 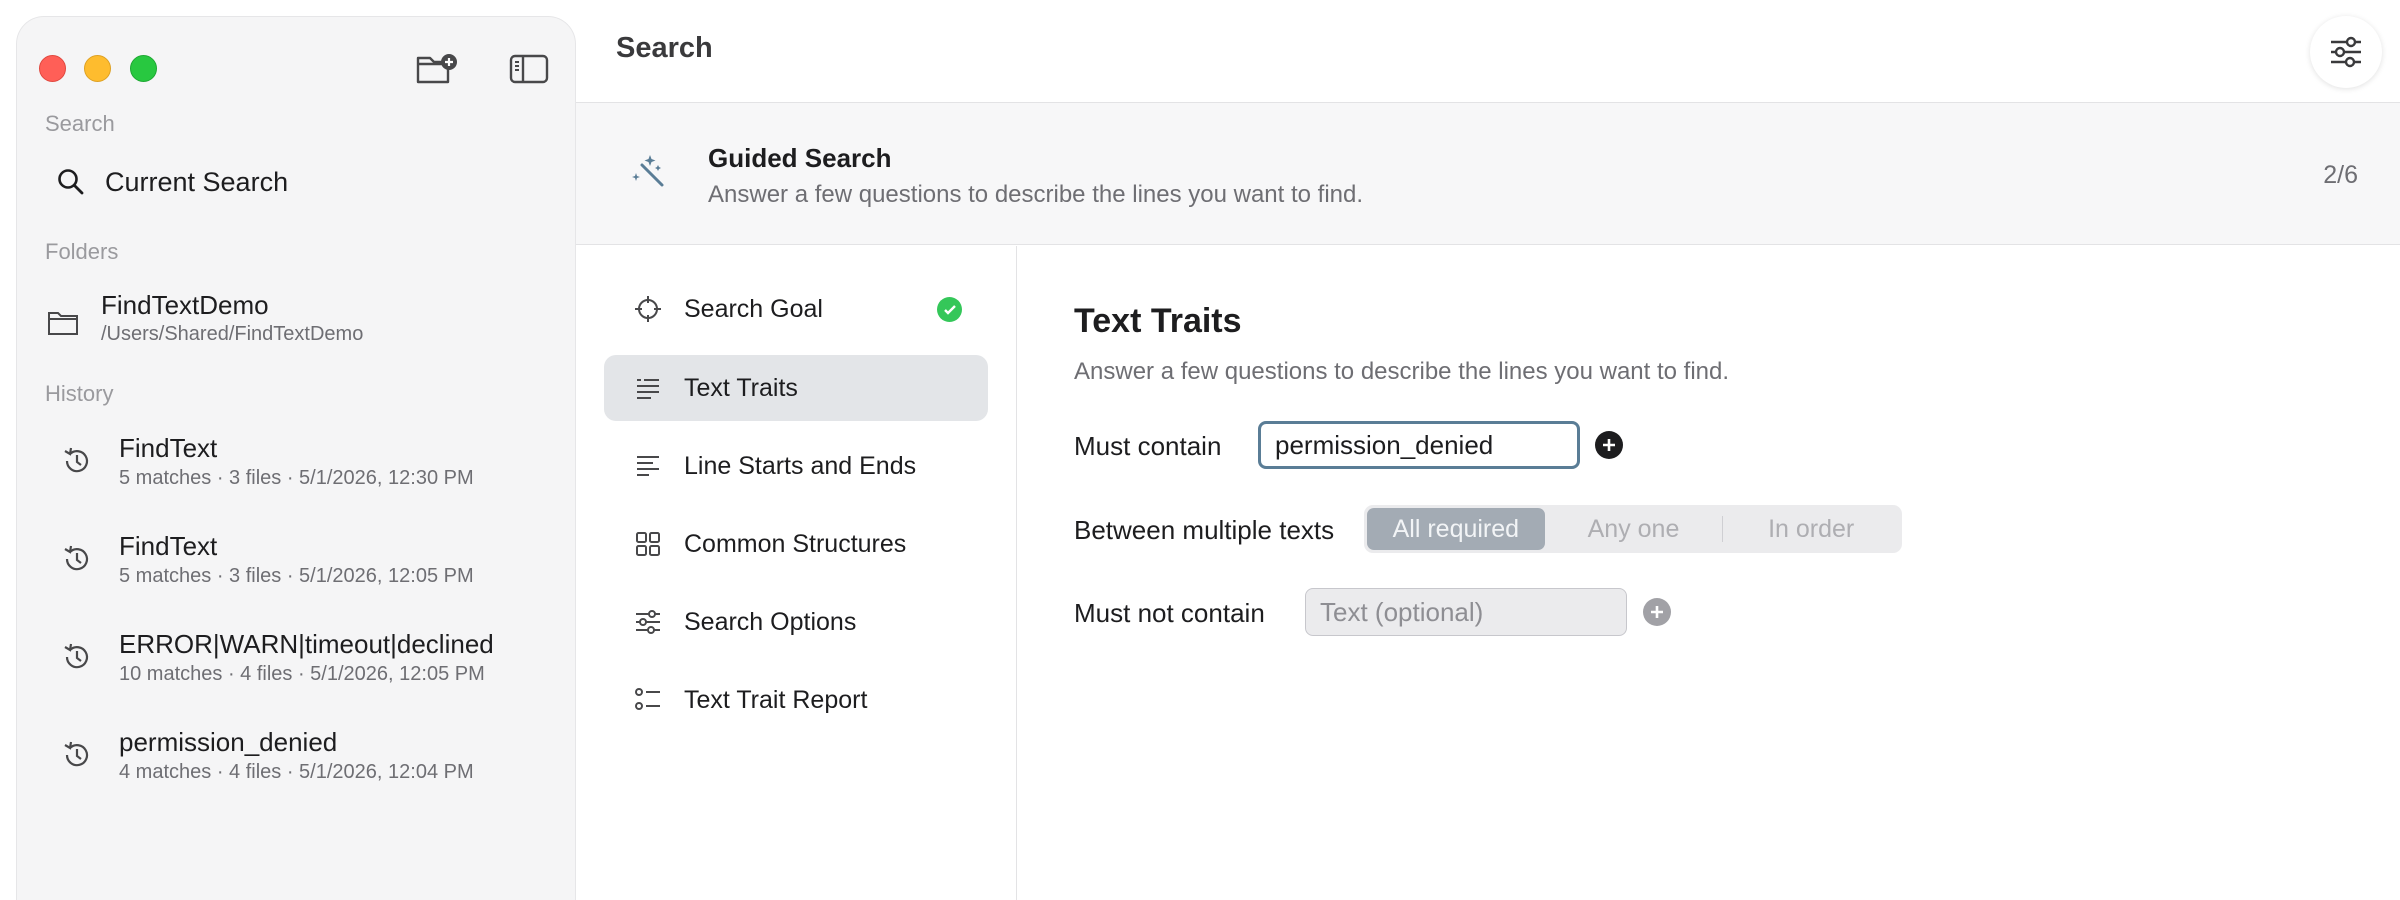 What do you see at coordinates (80, 123) in the screenshot?
I see `search-section-label: Search` at bounding box center [80, 123].